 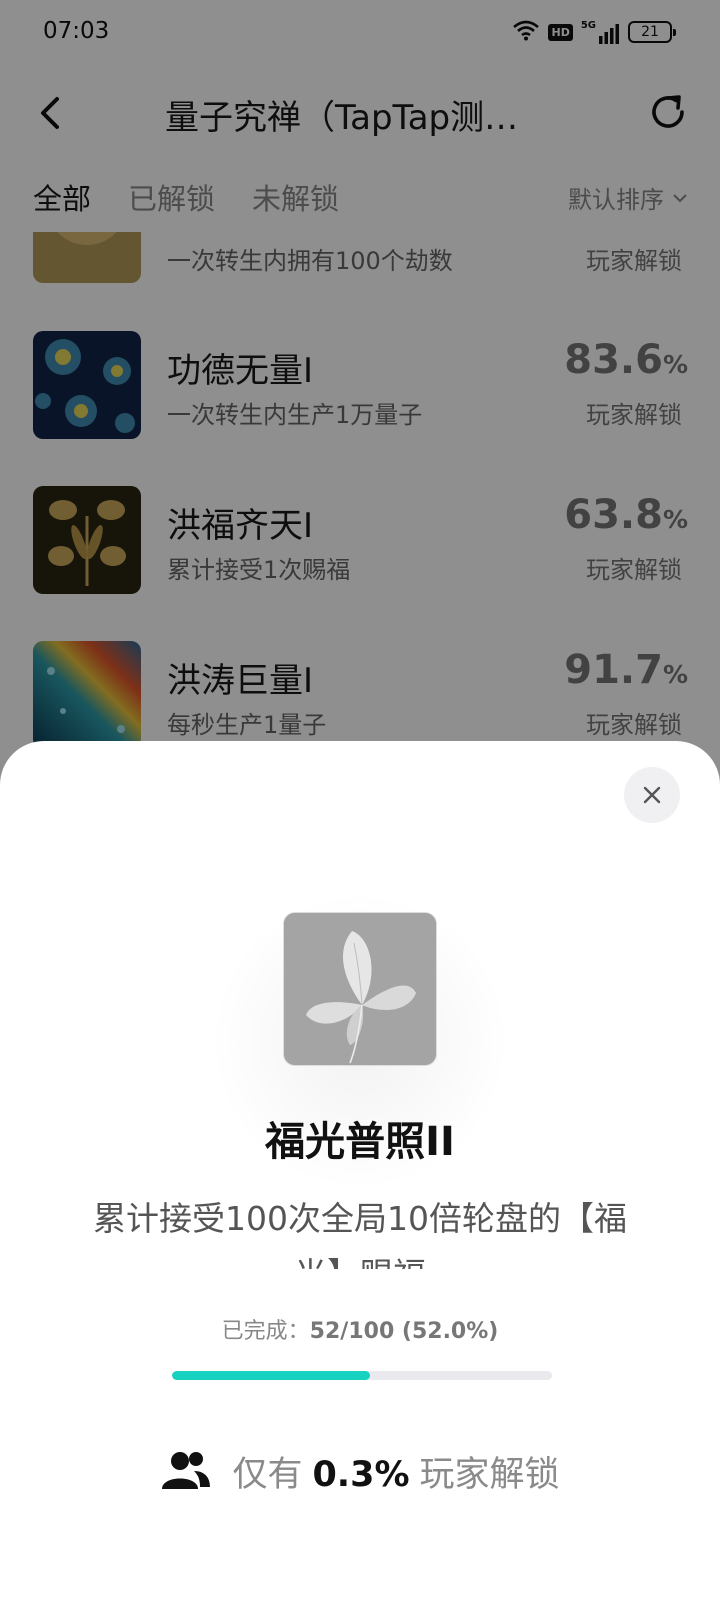 What do you see at coordinates (360, 1331) in the screenshot?
I see `progress-label: 已完成：52/100 (52.0%)` at bounding box center [360, 1331].